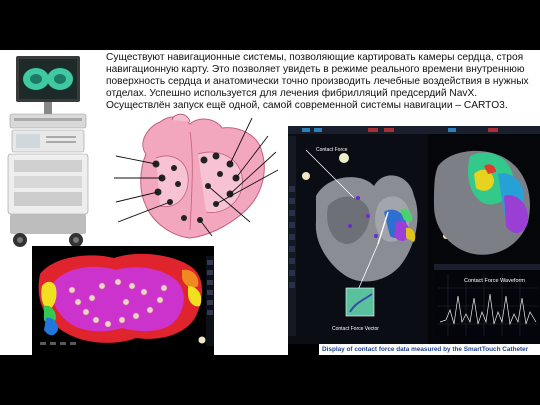  Describe the element at coordinates (494, 281) in the screenshot. I see `contact-force-waveform-title: Contact Force Waveform` at that location.